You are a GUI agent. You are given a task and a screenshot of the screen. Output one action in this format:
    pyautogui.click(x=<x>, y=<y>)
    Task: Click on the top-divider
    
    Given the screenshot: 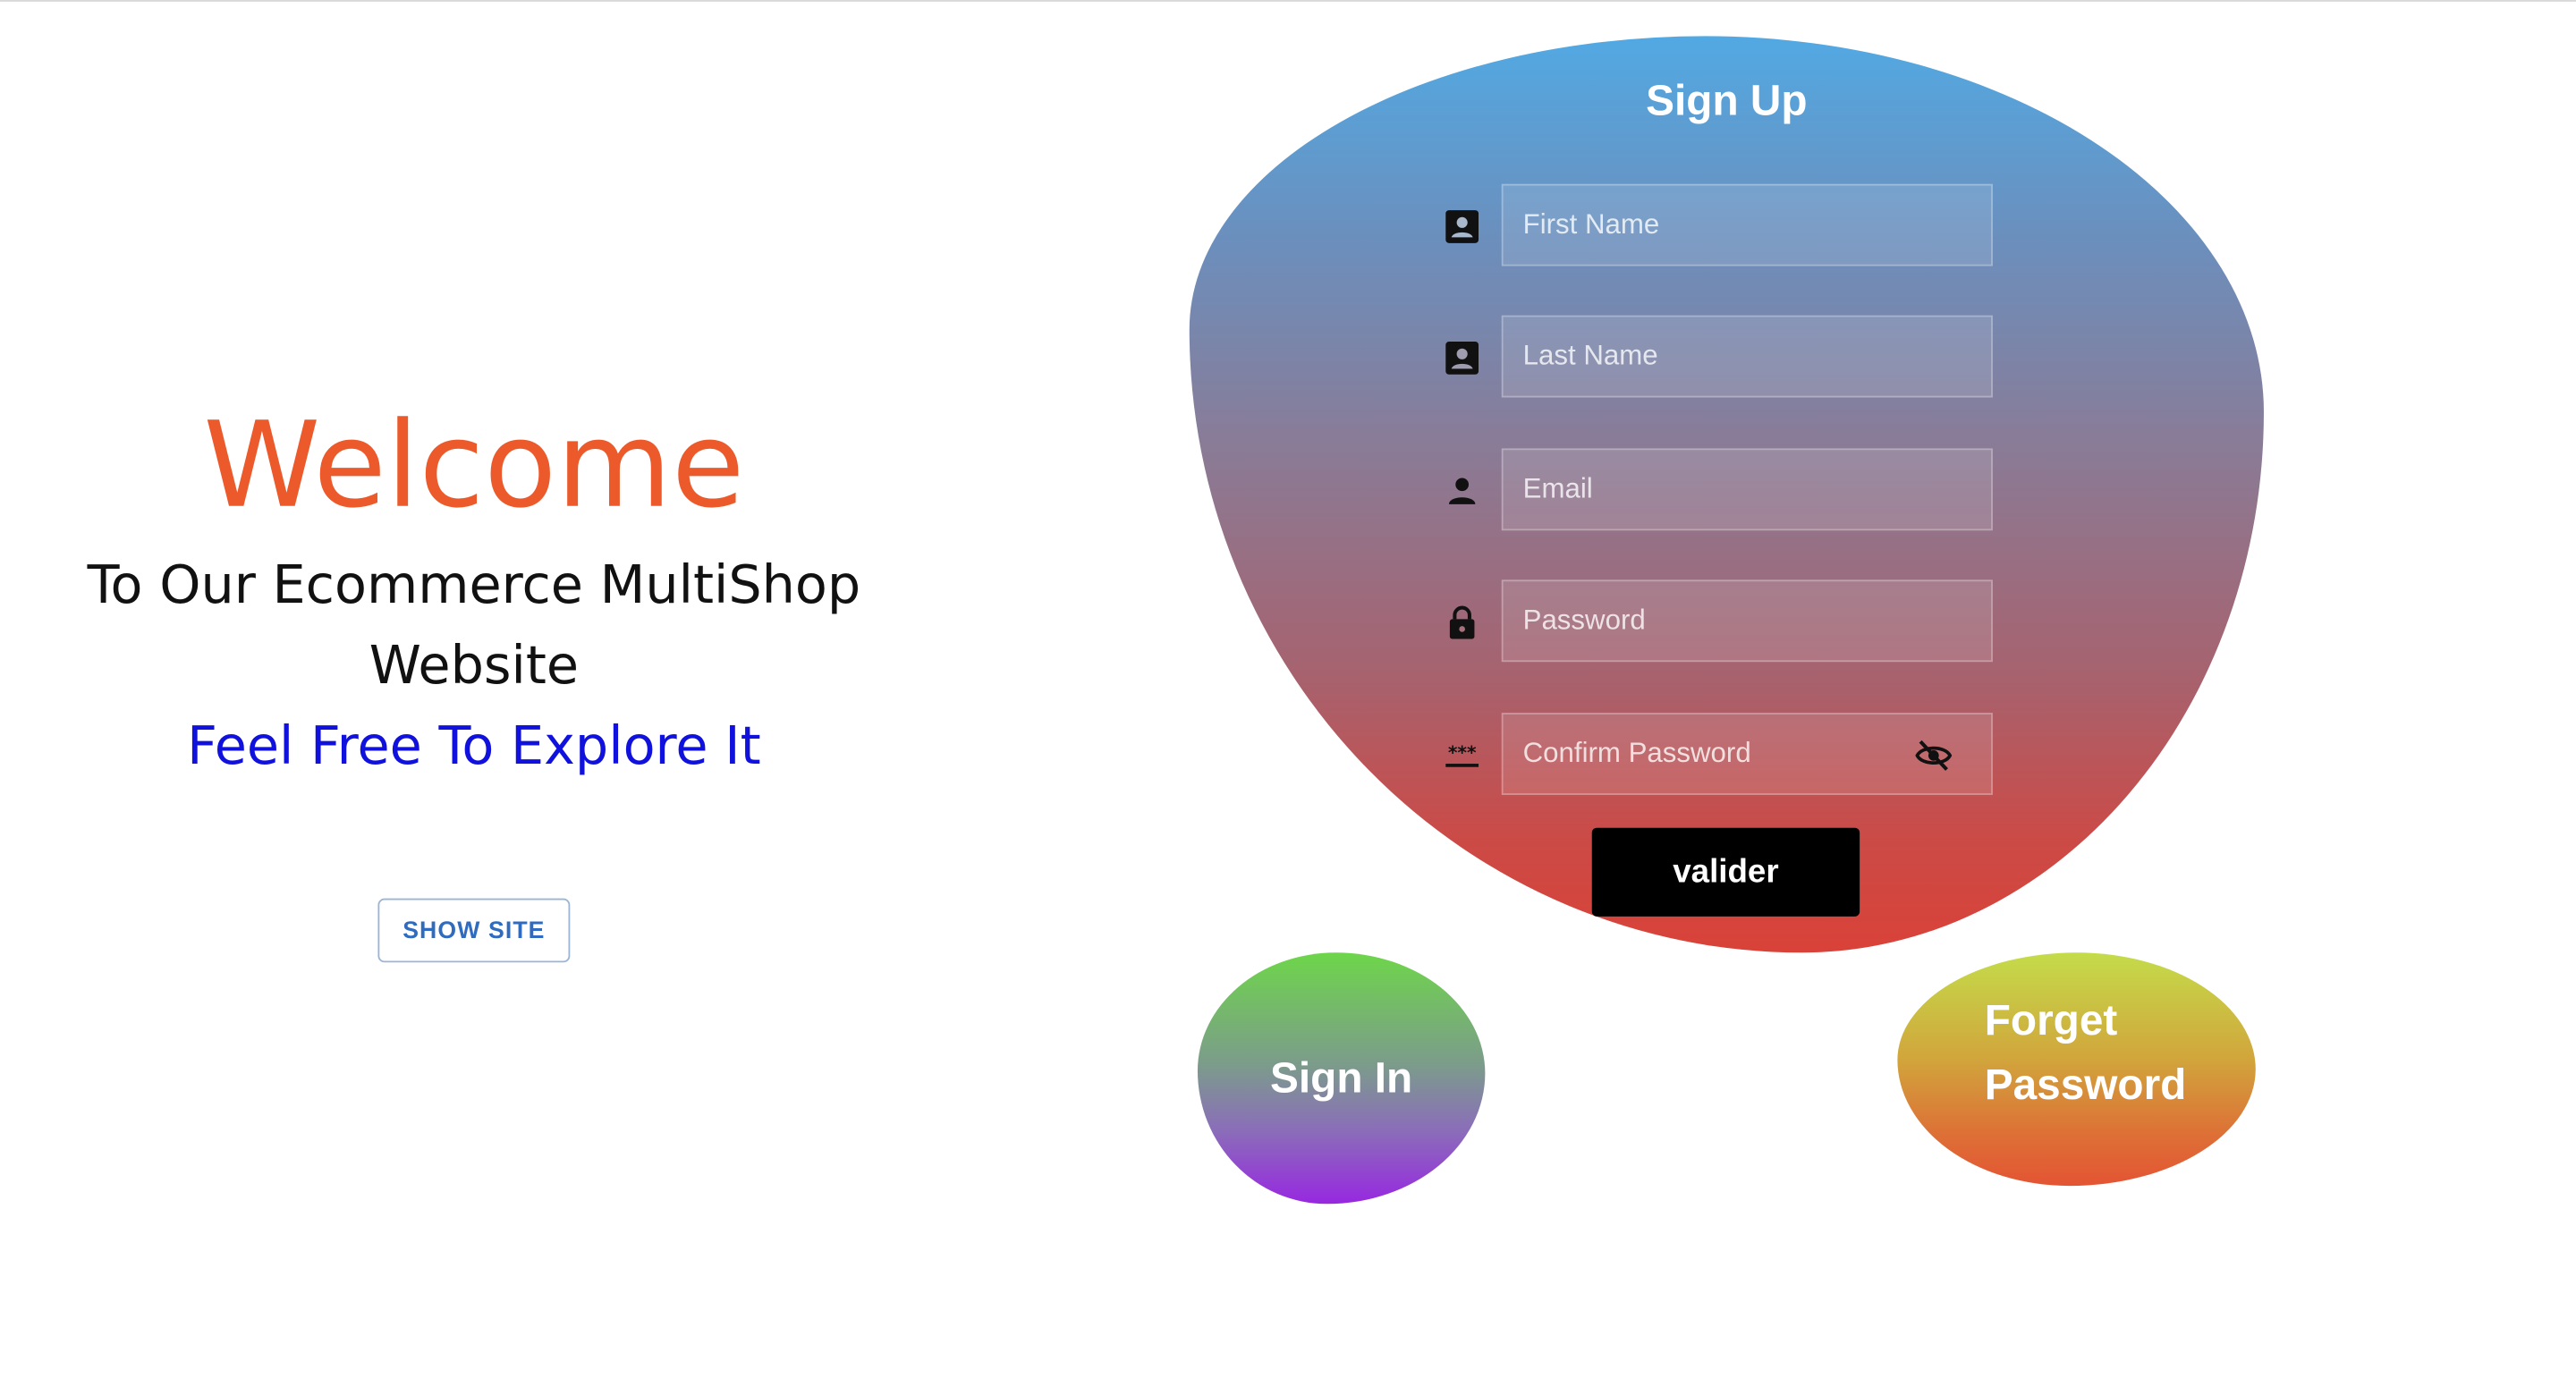 What is the action you would take?
    pyautogui.click(x=1288, y=1)
    